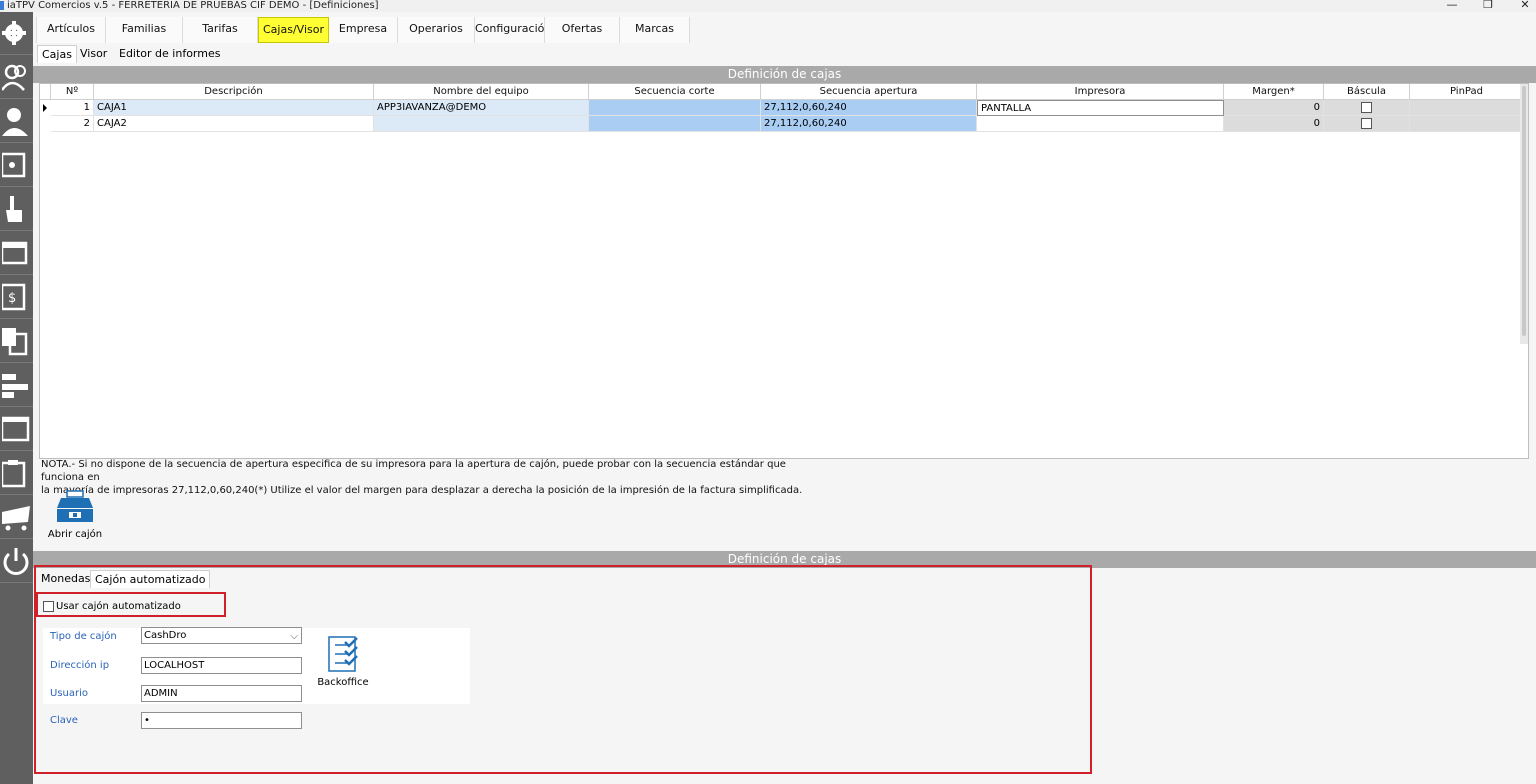 The image size is (1536, 784). I want to click on sidebar-item-clipboard, so click(16, 473).